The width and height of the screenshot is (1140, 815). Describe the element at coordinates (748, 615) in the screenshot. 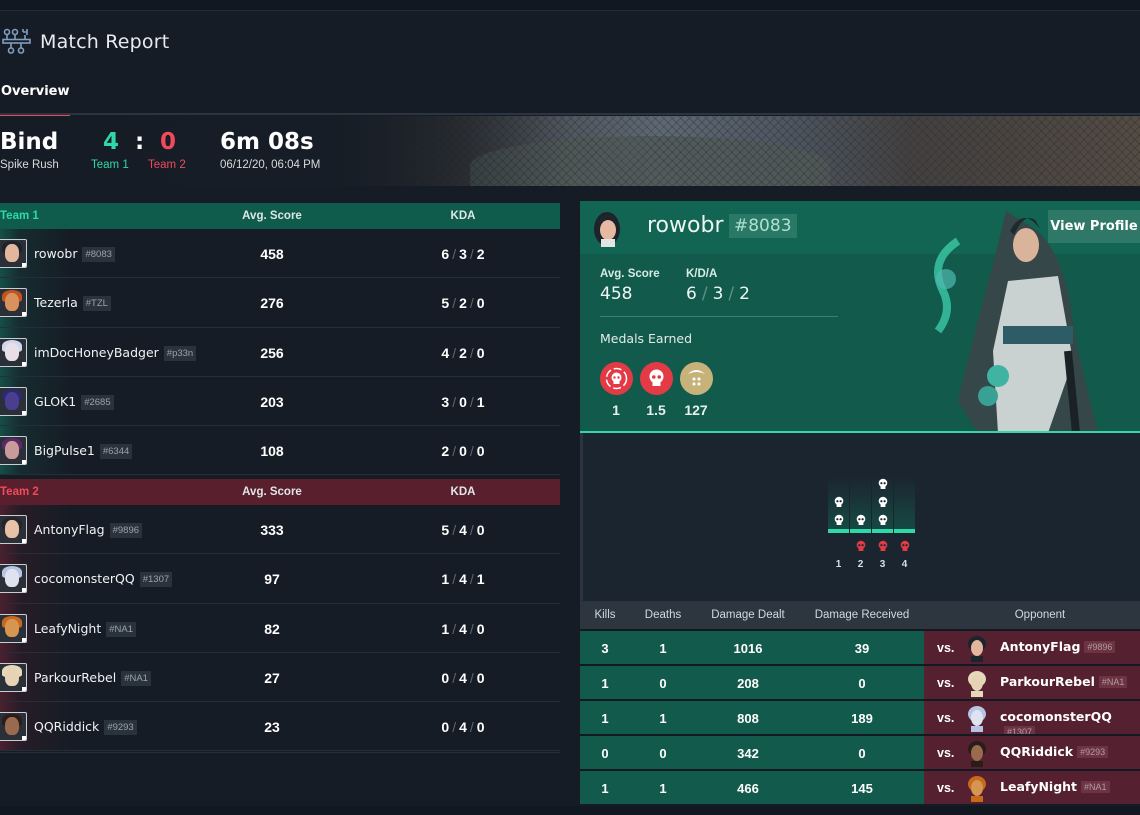

I see `damage-dealt-header: Damage Dealt` at that location.